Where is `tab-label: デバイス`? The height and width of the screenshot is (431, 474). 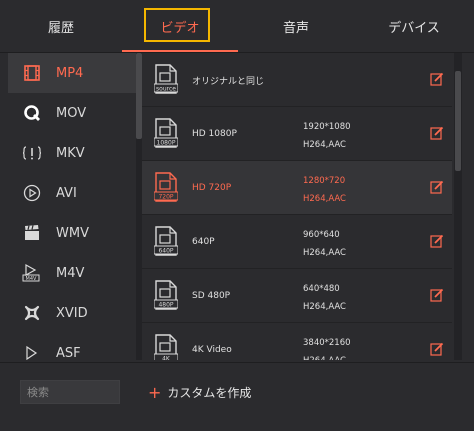 tab-label: デバイス is located at coordinates (414, 28).